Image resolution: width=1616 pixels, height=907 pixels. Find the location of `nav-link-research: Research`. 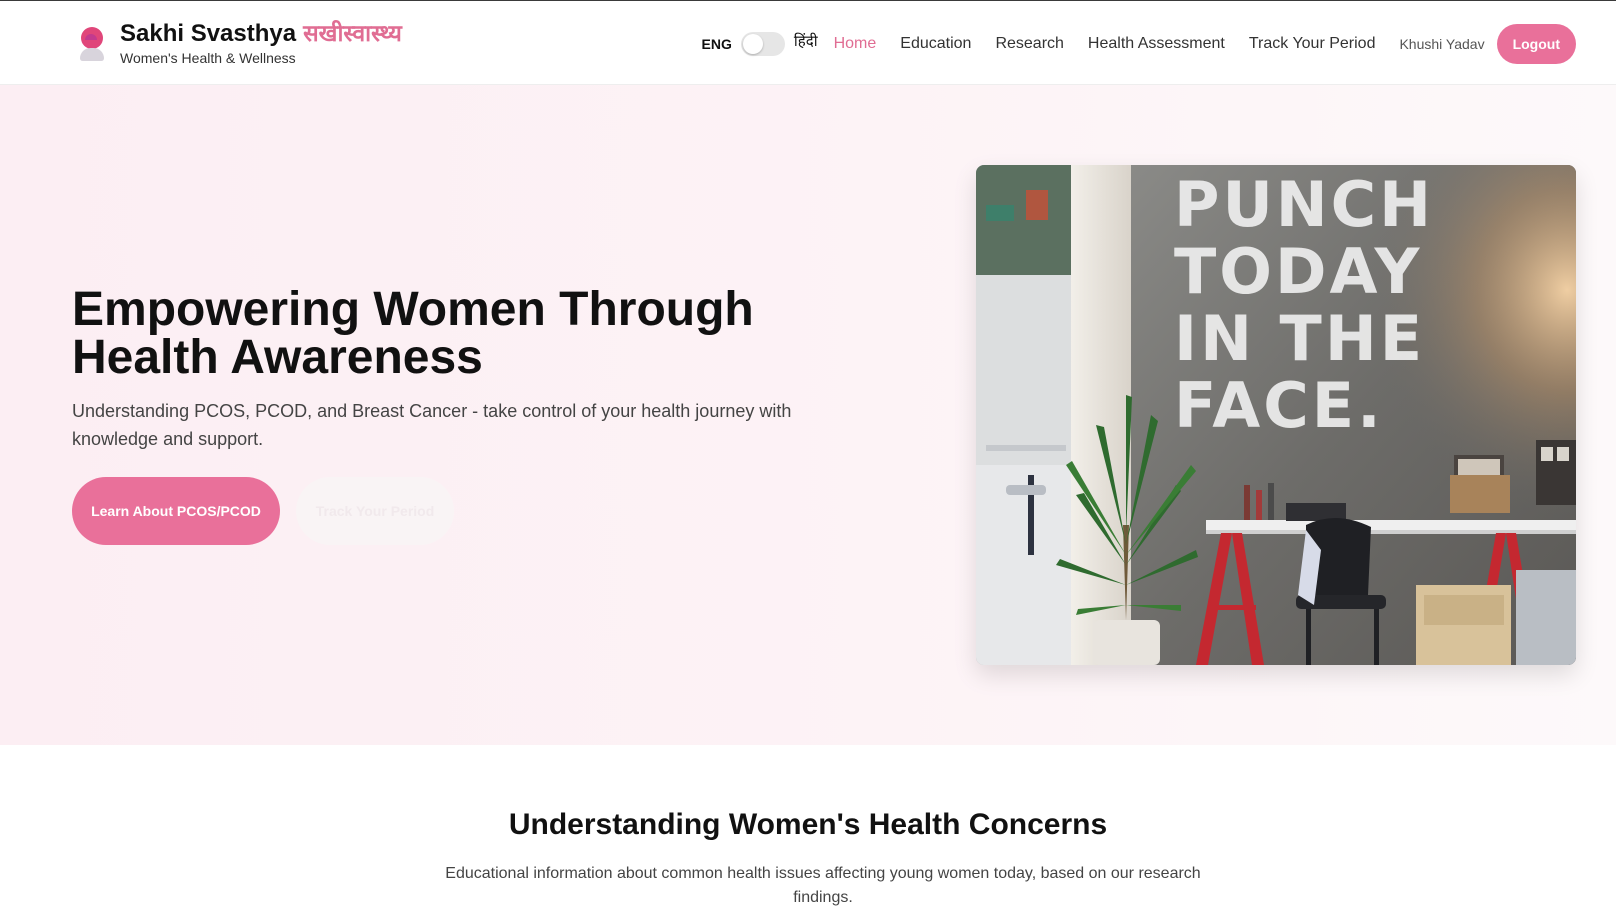

nav-link-research: Research is located at coordinates (1029, 44).